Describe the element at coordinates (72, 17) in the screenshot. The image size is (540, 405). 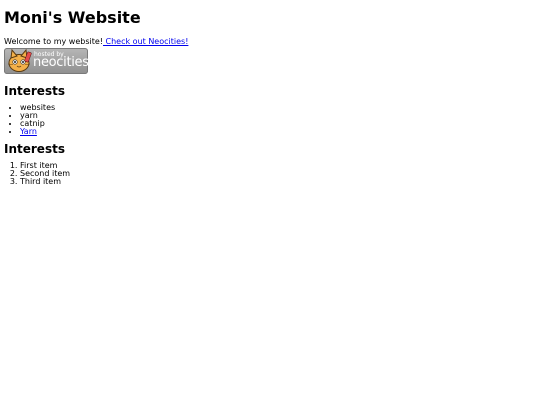
I see `page-title: Moni's Website` at that location.